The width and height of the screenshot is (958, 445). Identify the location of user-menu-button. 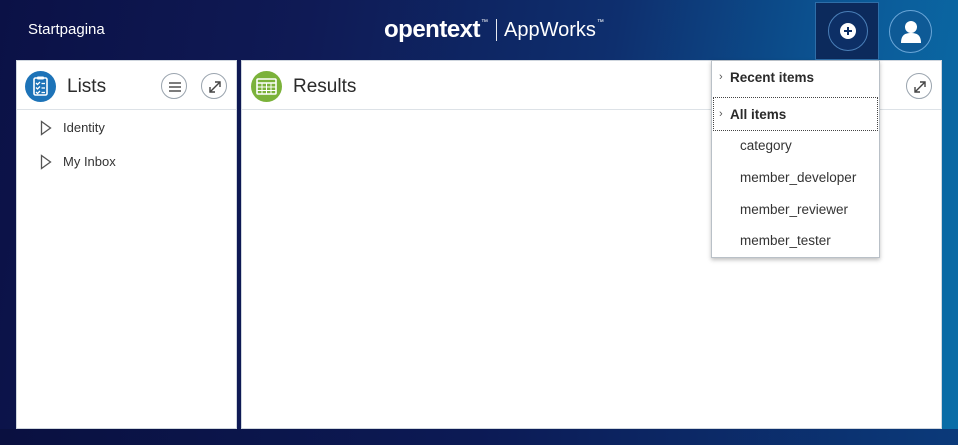
(910, 31).